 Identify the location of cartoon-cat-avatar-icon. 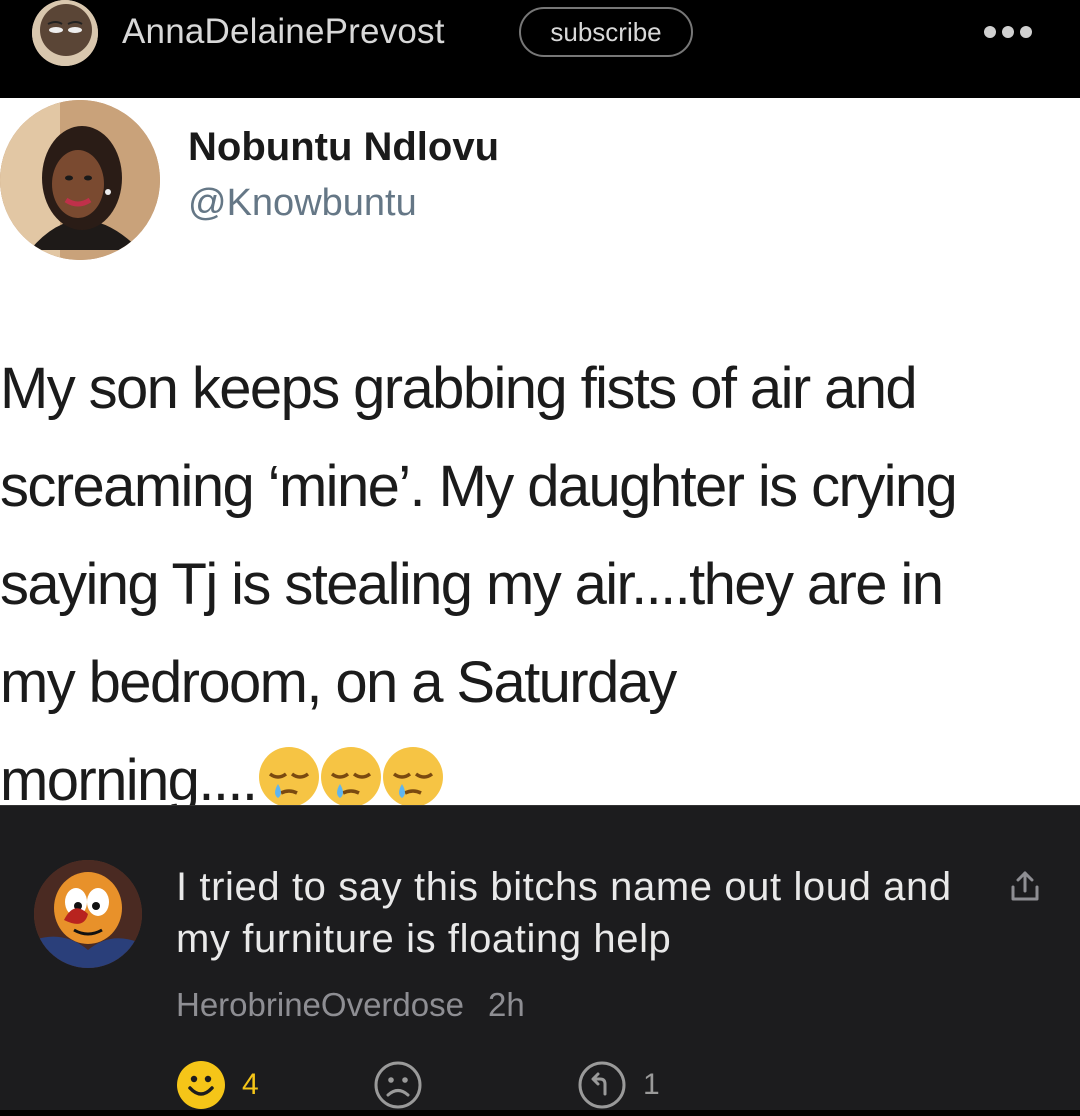
(88, 914).